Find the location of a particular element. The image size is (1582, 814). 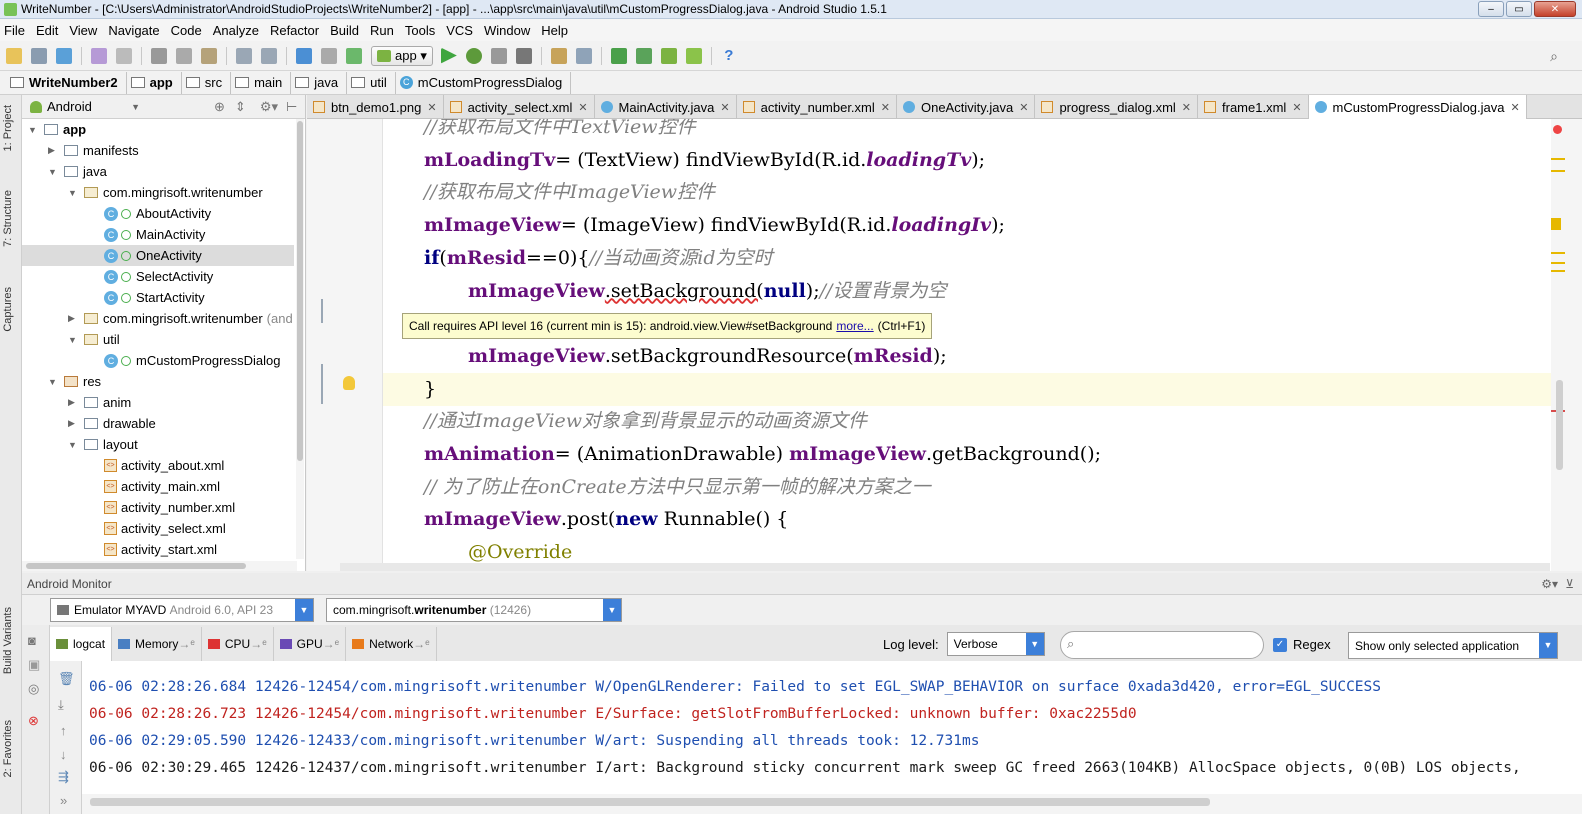

gear-icon: ⚙▾ is located at coordinates (269, 107).